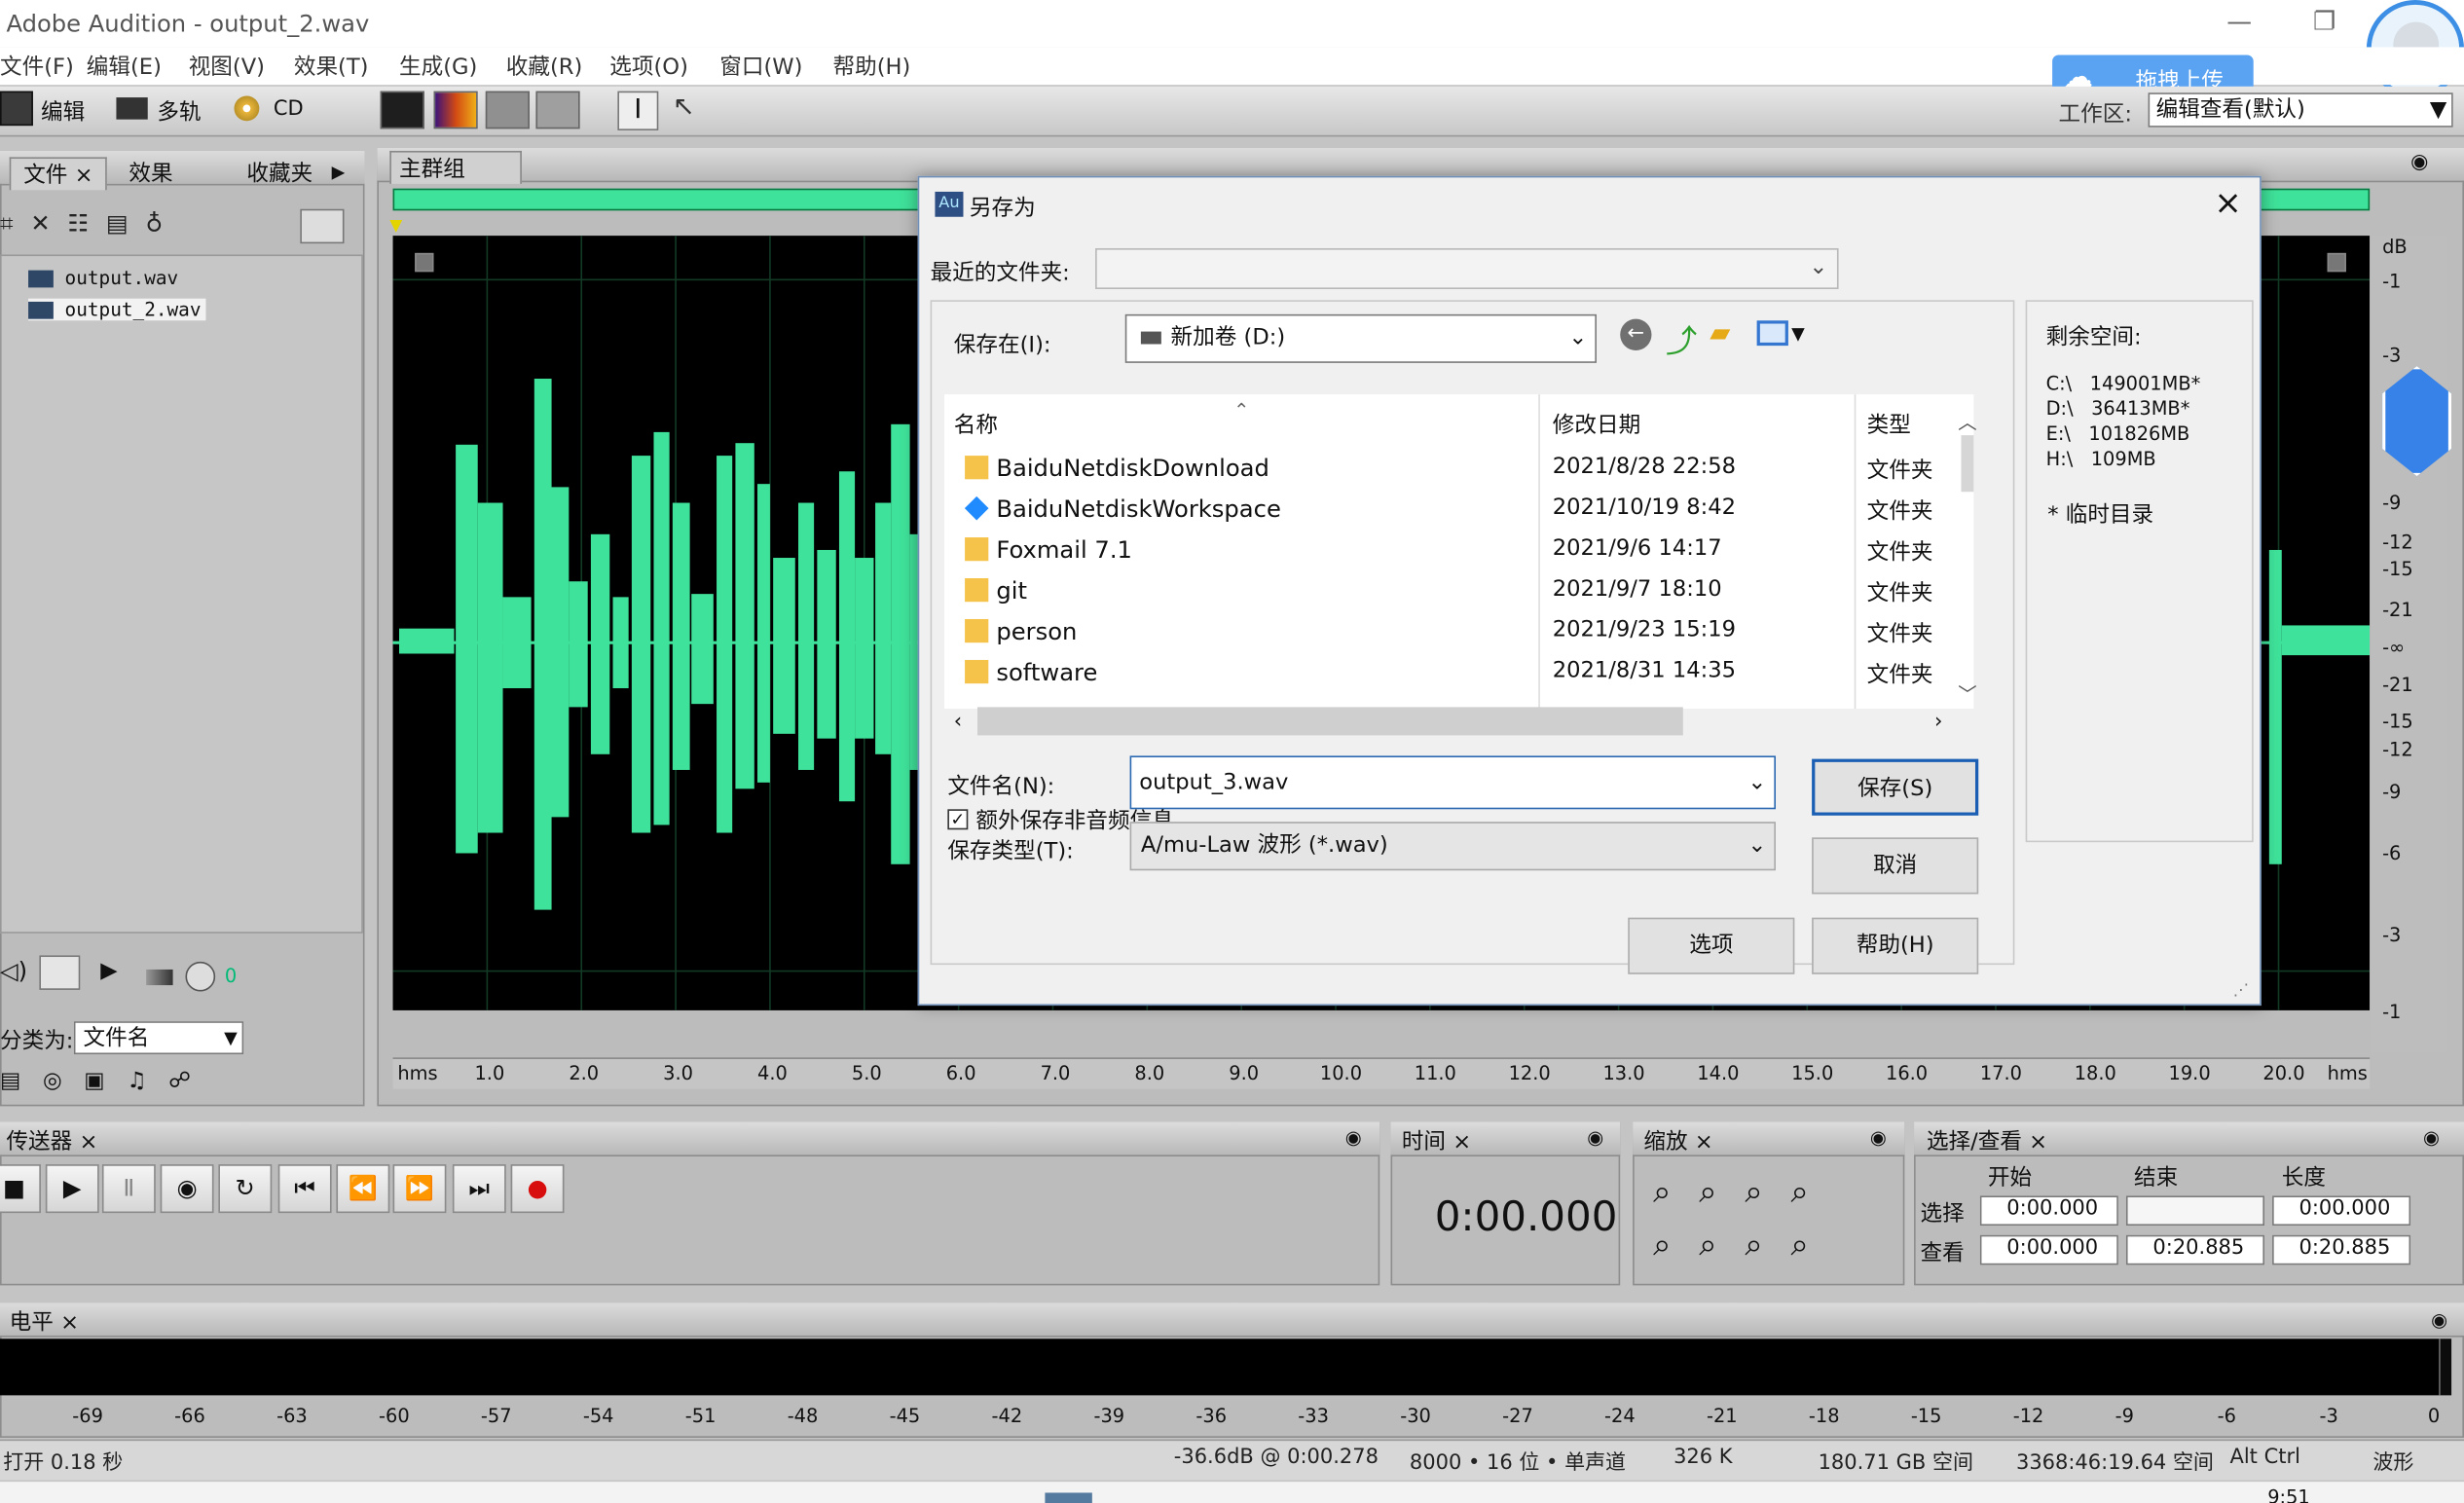 The width and height of the screenshot is (2464, 1503). What do you see at coordinates (2049, 1249) in the screenshot?
I see `view-start-field: 0:00.000` at bounding box center [2049, 1249].